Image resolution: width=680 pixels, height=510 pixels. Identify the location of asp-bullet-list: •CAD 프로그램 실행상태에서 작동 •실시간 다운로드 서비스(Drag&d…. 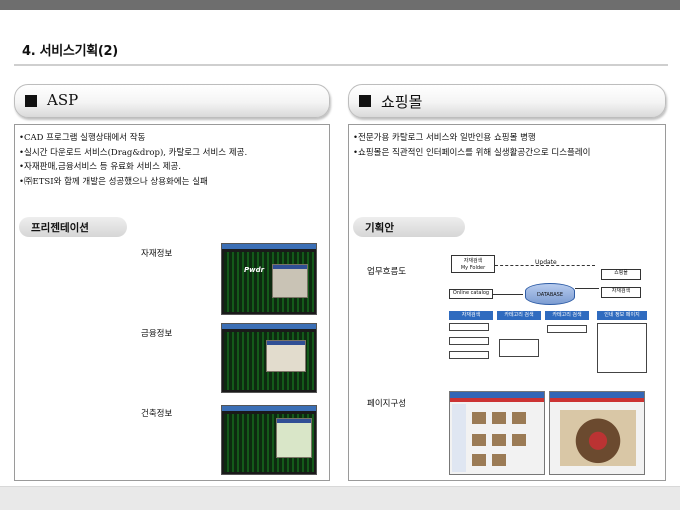
(133, 160).